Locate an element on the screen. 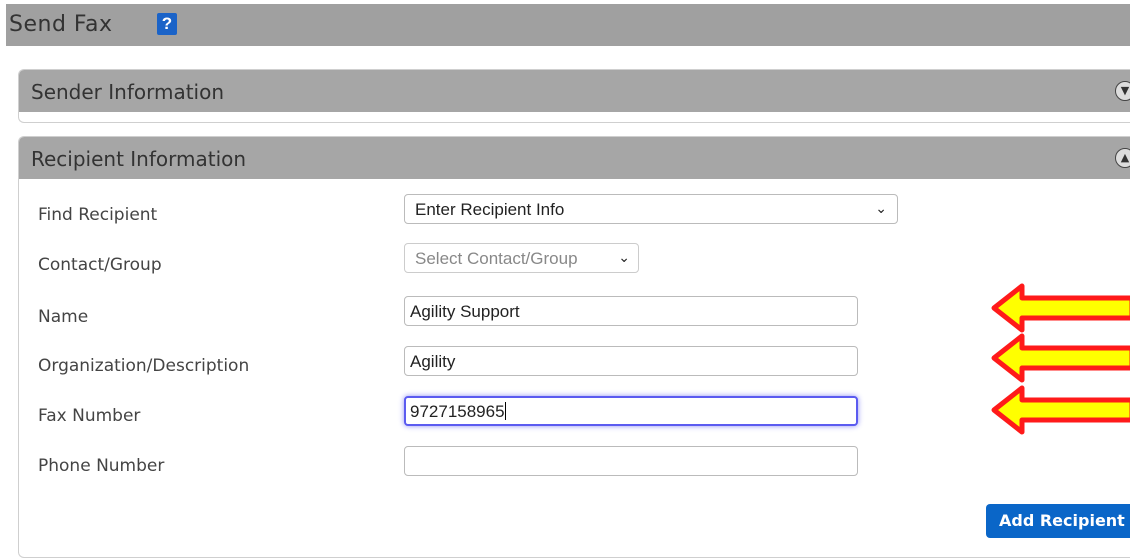 The height and width of the screenshot is (558, 1130). chevron-up-circle-icon: ▲ is located at coordinates (1122, 158).